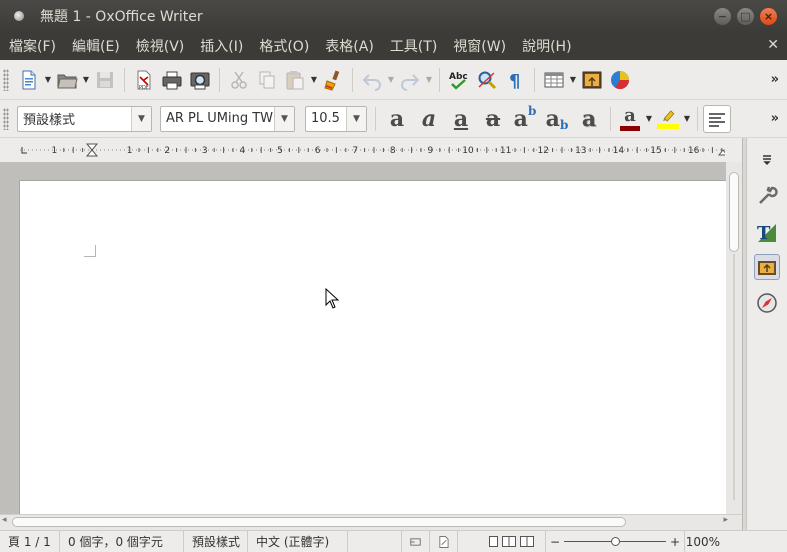 Image resolution: width=787 pixels, height=552 pixels. I want to click on highlight-dropdown-icon: ▼, so click(687, 119).